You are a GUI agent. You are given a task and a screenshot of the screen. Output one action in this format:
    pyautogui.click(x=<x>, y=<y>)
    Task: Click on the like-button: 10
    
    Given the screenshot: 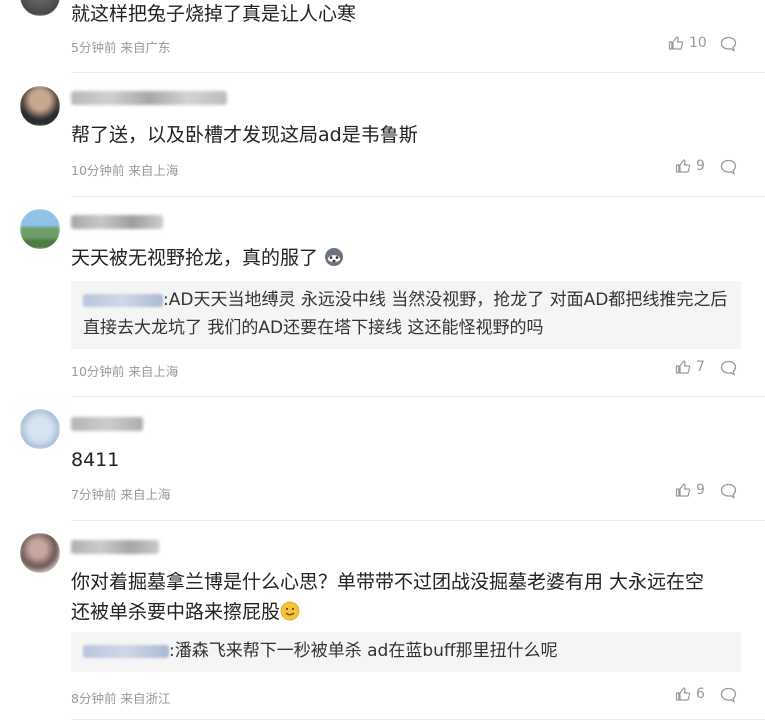 What is the action you would take?
    pyautogui.click(x=687, y=43)
    